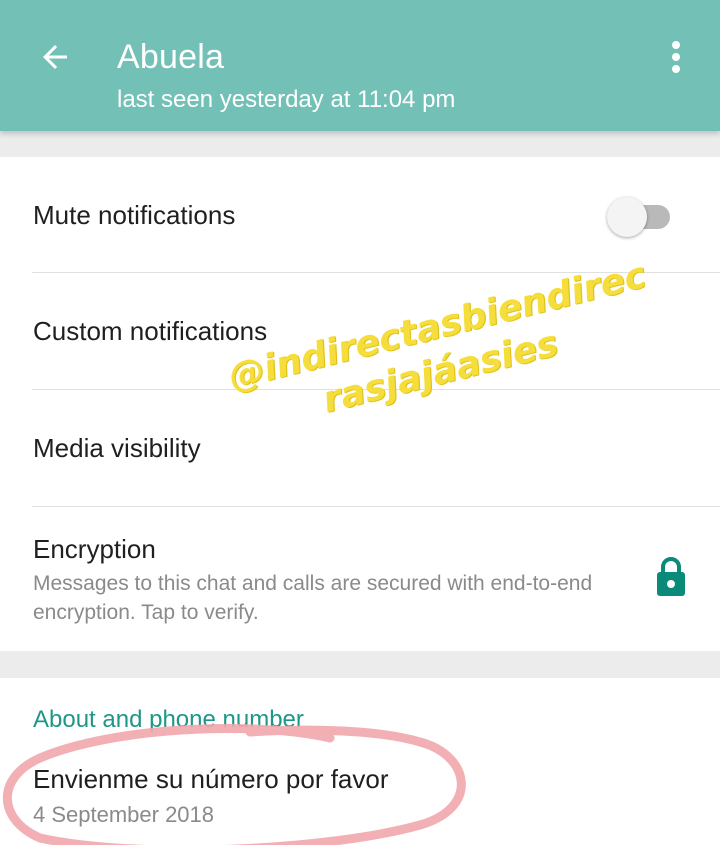 The height and width of the screenshot is (845, 720). I want to click on mute-notifications-row: Mute notifications, so click(360, 215).